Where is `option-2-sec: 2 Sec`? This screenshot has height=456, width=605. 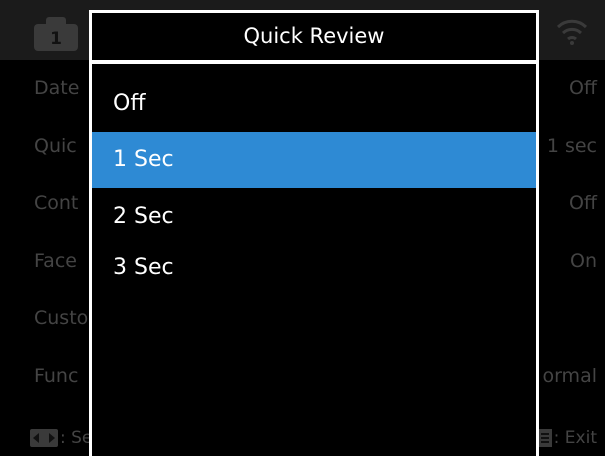 option-2-sec: 2 Sec is located at coordinates (314, 216).